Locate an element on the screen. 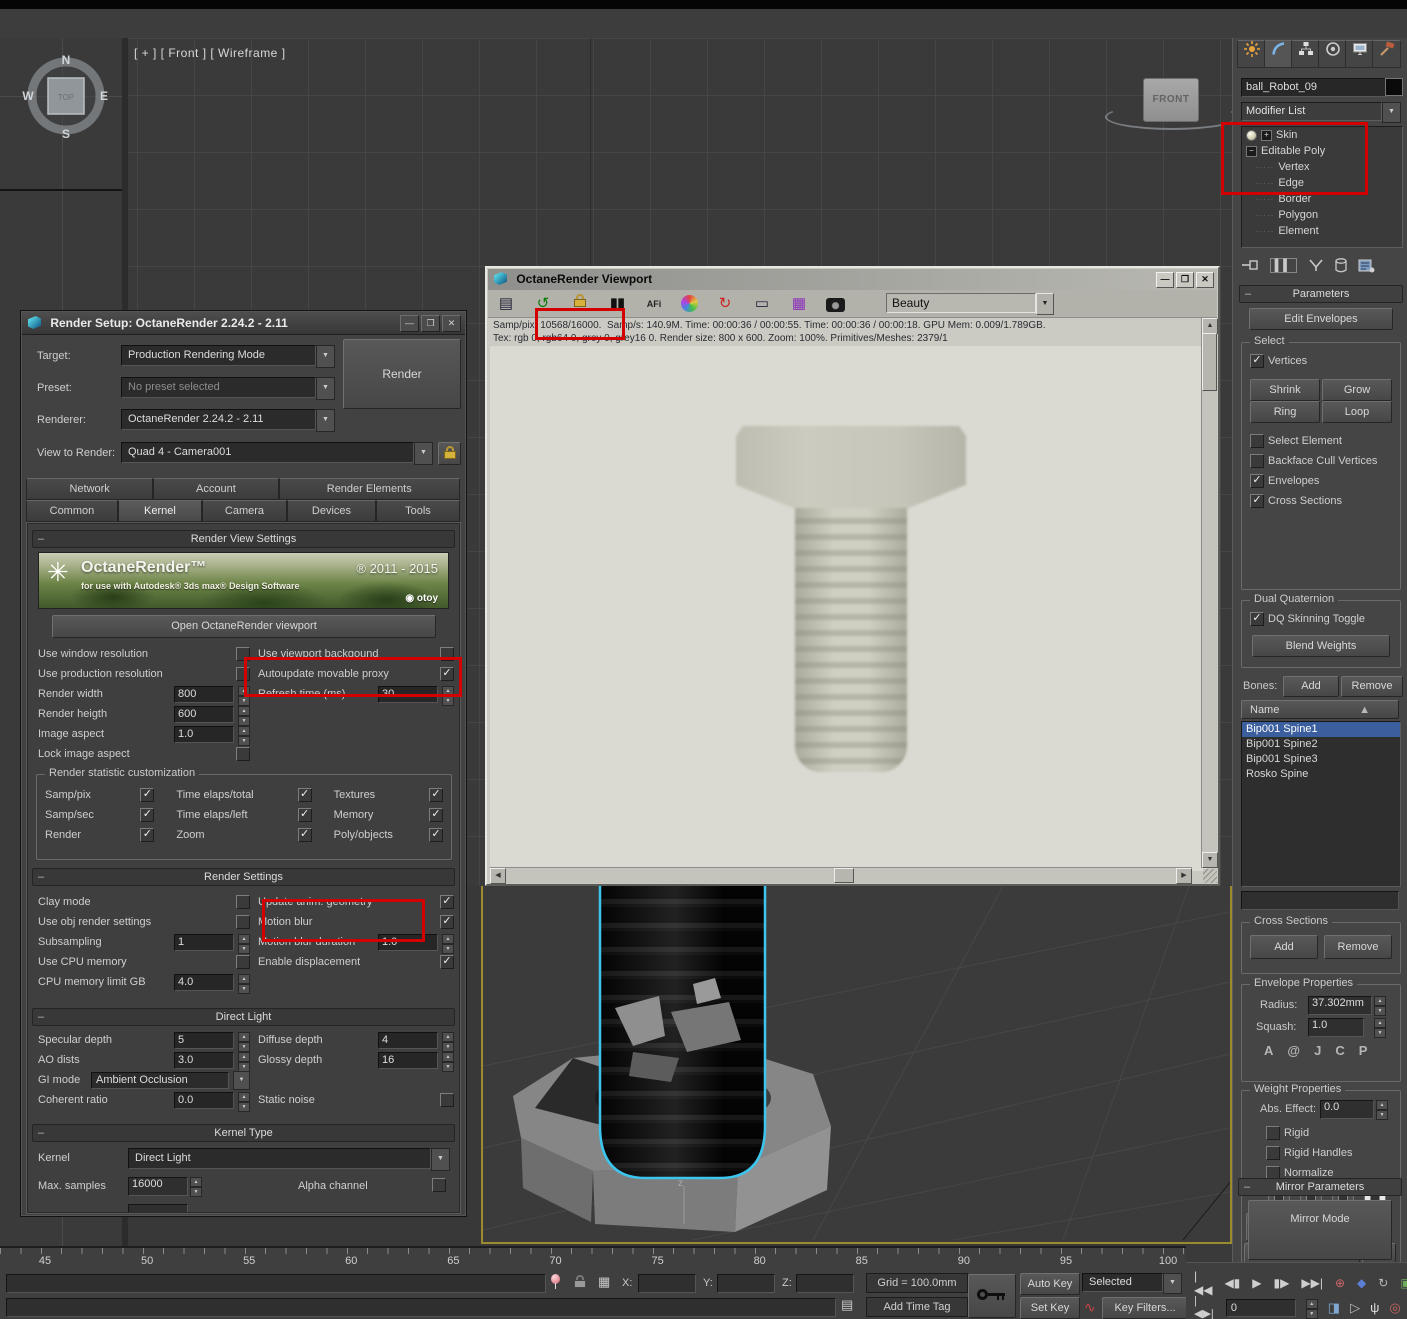 This screenshot has width=1407, height=1319. squash-spinner: ▲ ▼ is located at coordinates (1380, 1028).